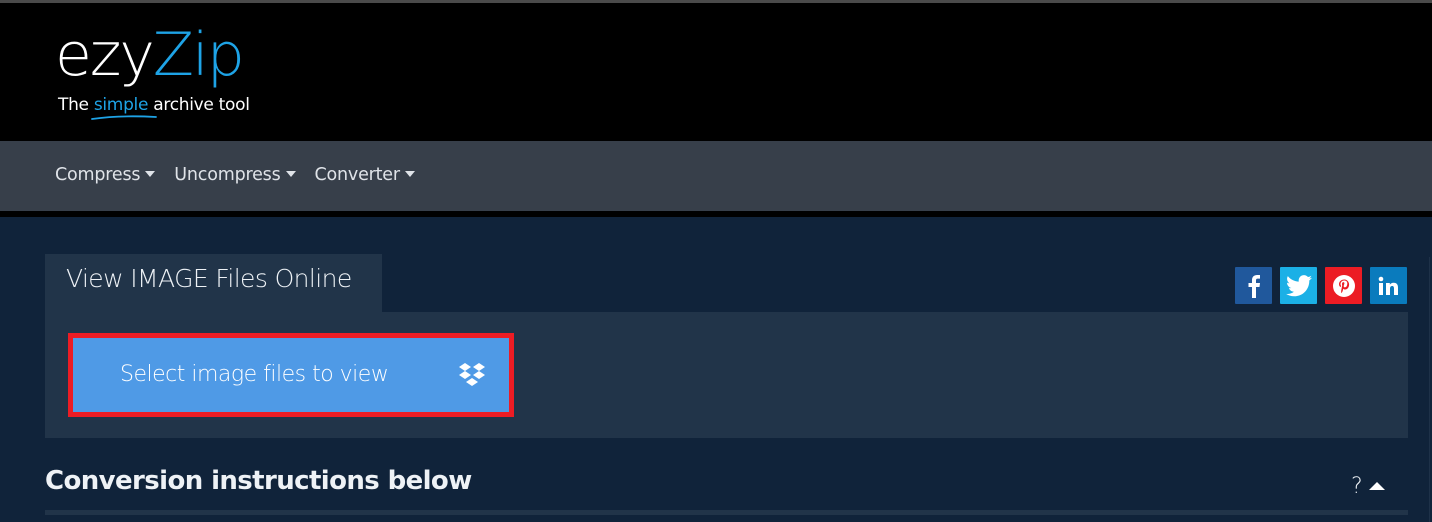 The image size is (1432, 522). Describe the element at coordinates (1376, 485) in the screenshot. I see `caret-up-icon` at that location.